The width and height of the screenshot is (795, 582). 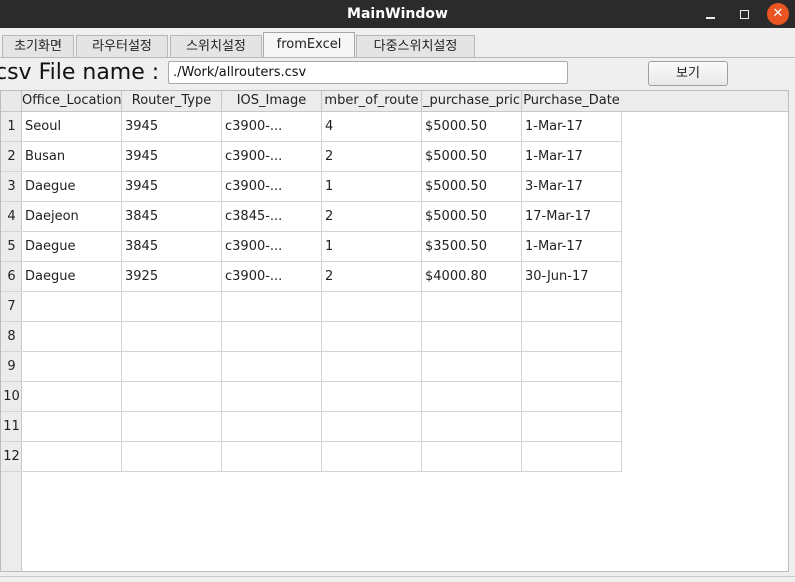 What do you see at coordinates (572, 187) in the screenshot?
I see `table-cell: 3-Mar-17` at bounding box center [572, 187].